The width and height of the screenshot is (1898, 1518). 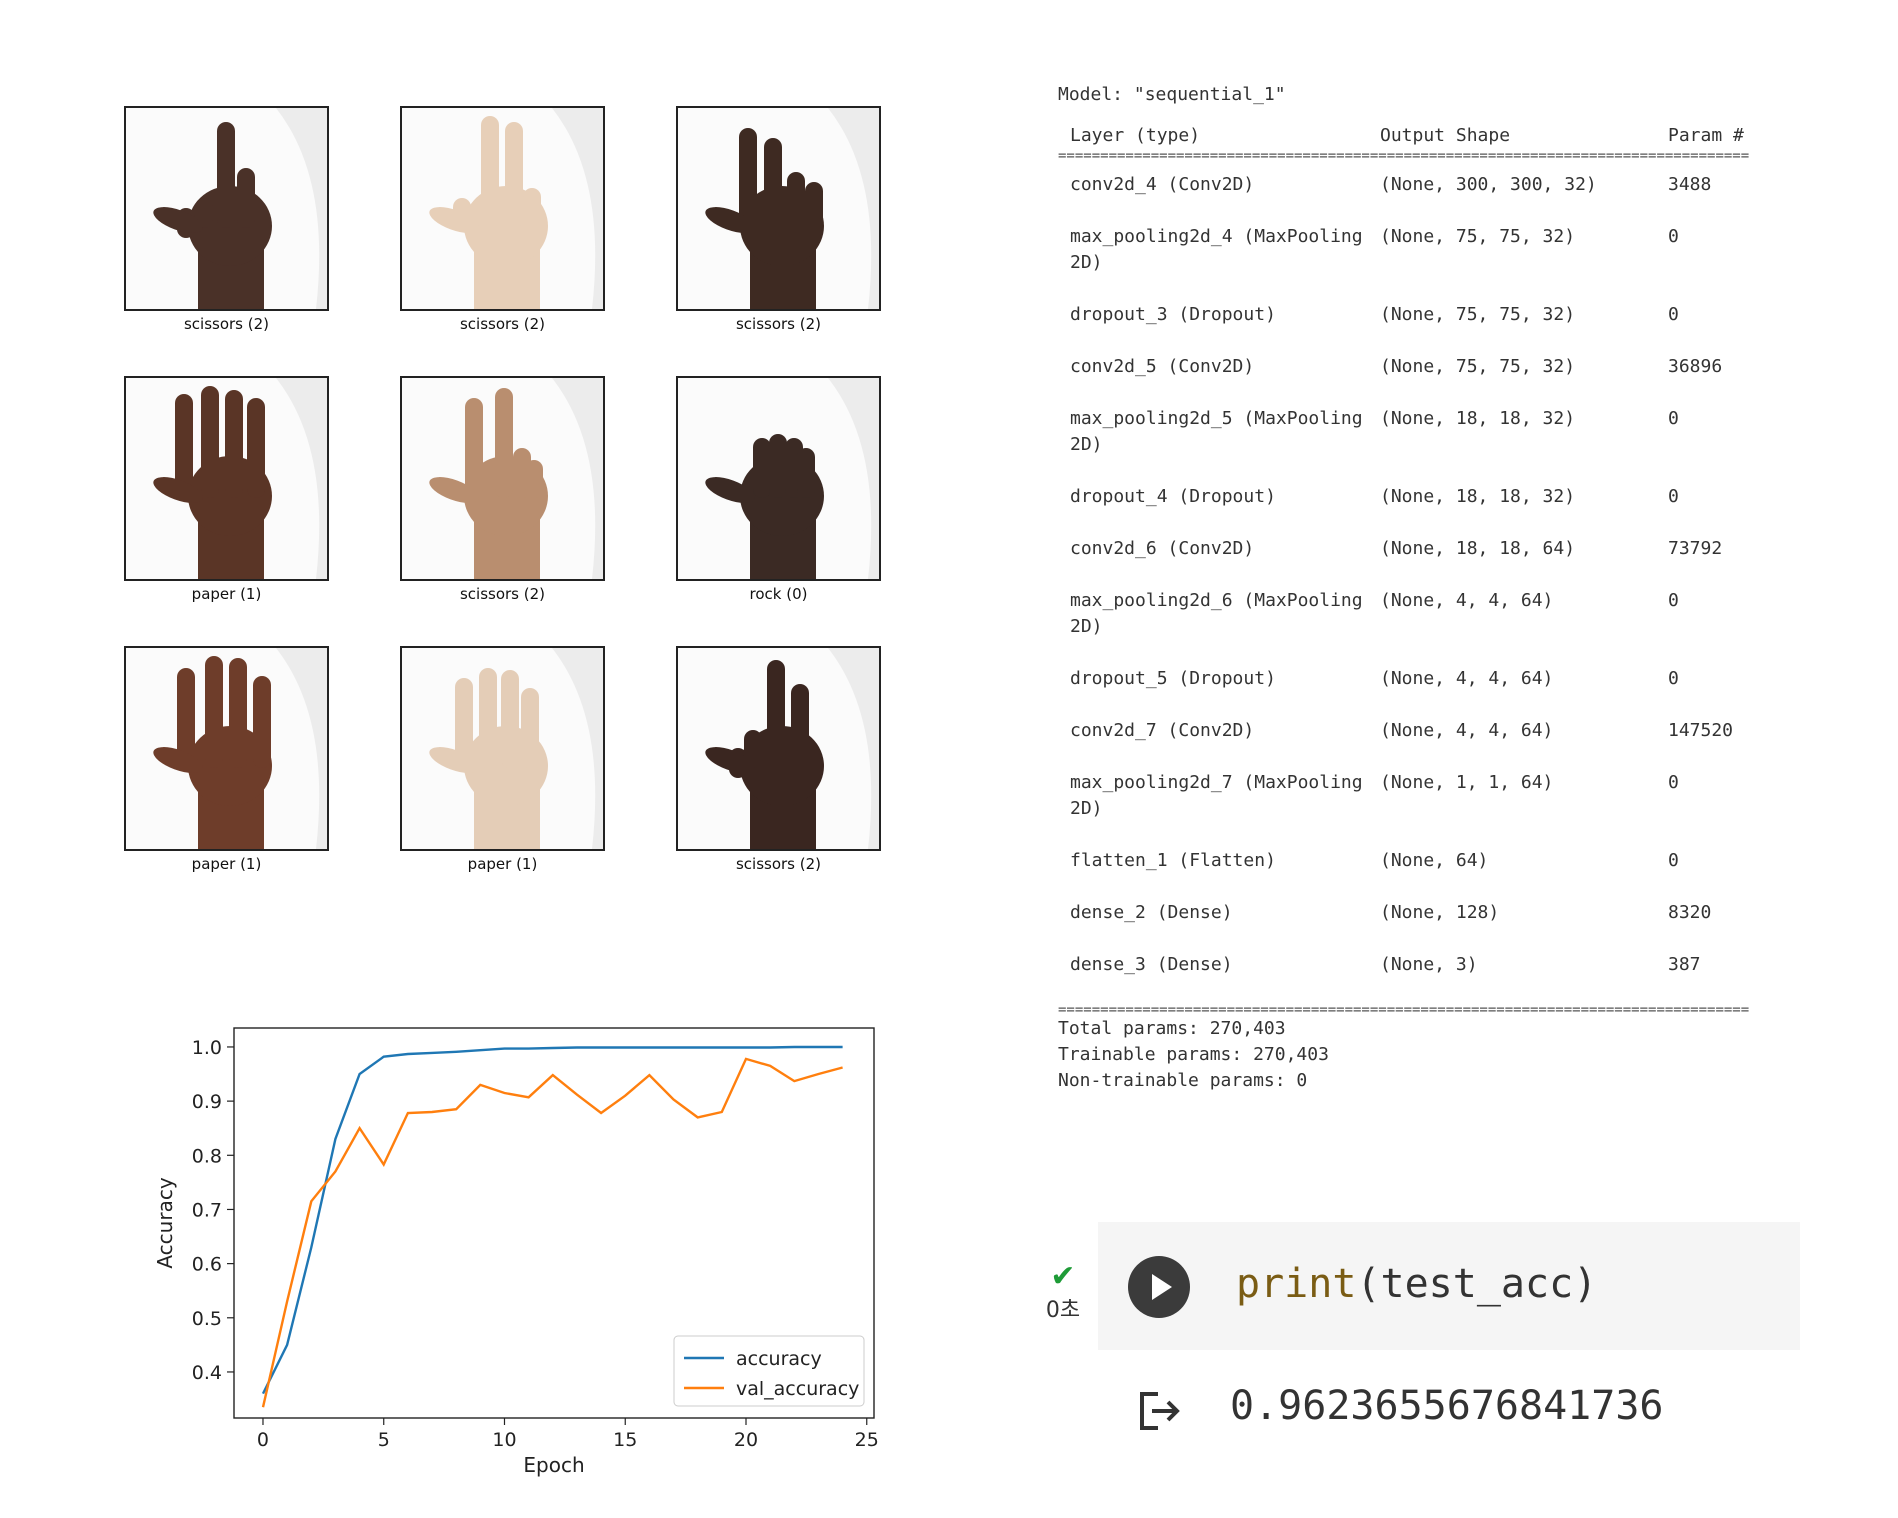 I want to click on code-editor: print(test_acc), so click(x=1416, y=1284).